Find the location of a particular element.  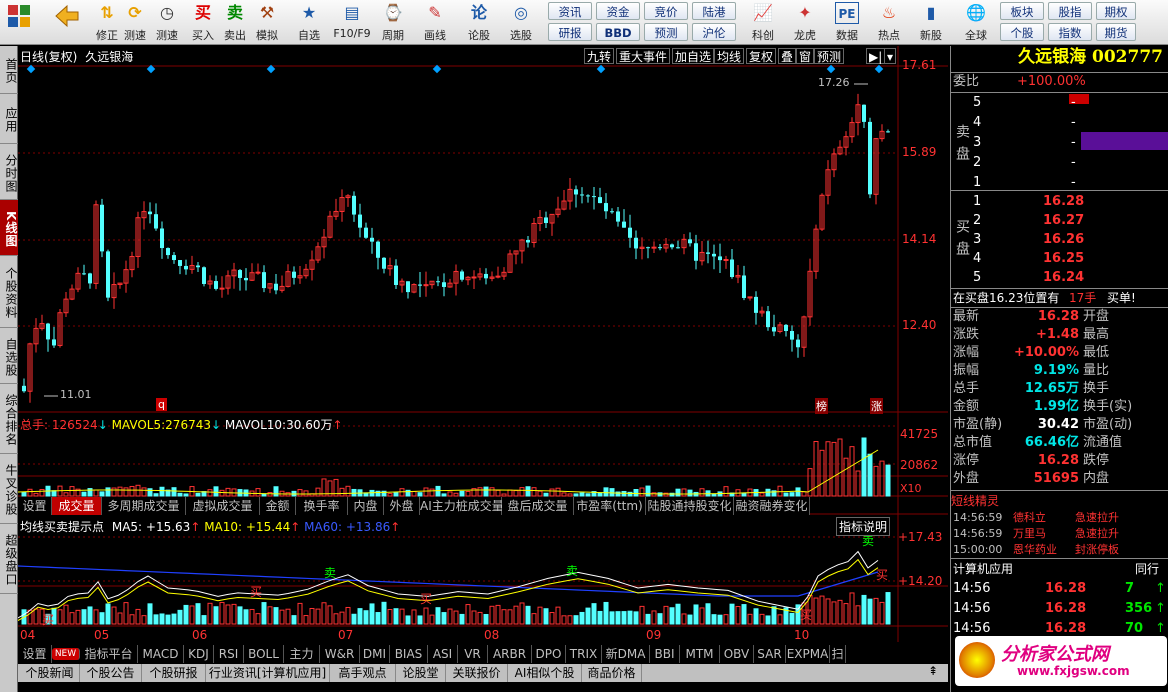

select-stock-button: ◎ 选股 is located at coordinates (521, 22).